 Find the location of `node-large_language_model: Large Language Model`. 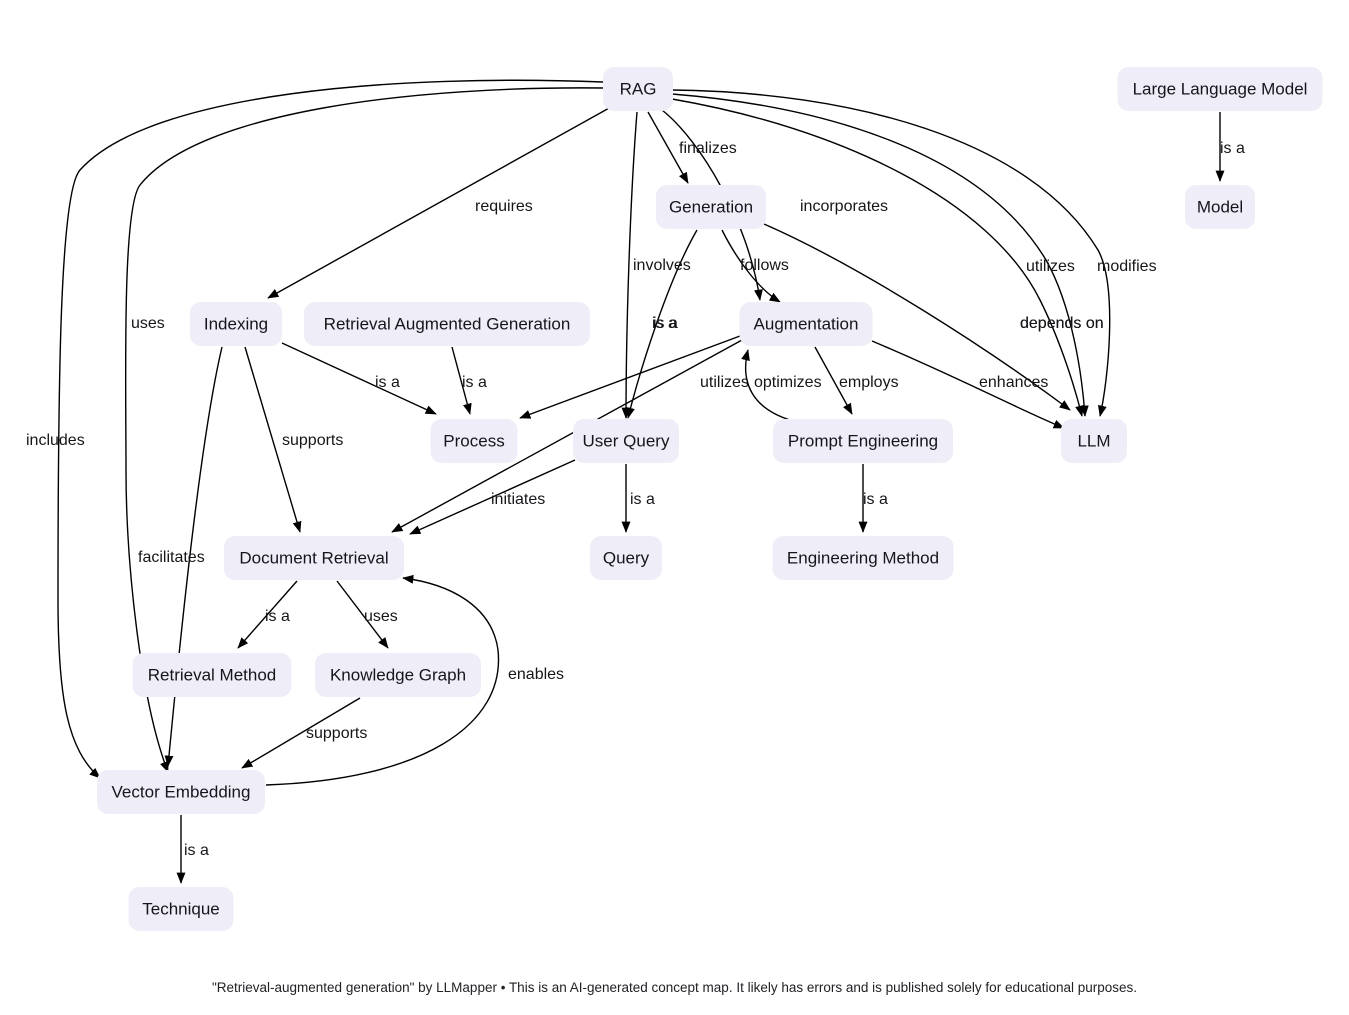

node-large_language_model: Large Language Model is located at coordinates (1220, 89).